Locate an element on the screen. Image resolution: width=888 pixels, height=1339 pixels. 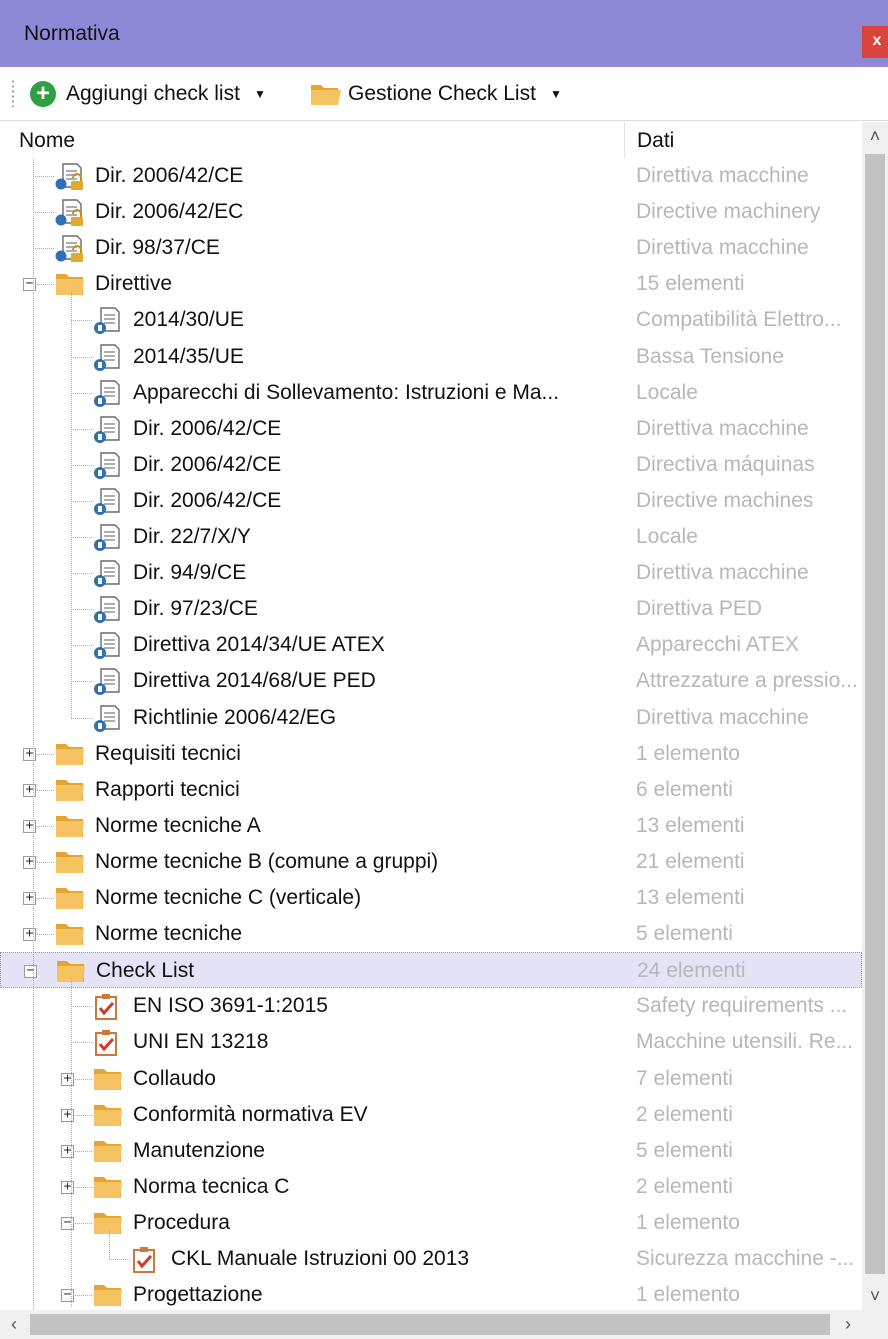
tree-item-data: Locale is located at coordinates (667, 392).